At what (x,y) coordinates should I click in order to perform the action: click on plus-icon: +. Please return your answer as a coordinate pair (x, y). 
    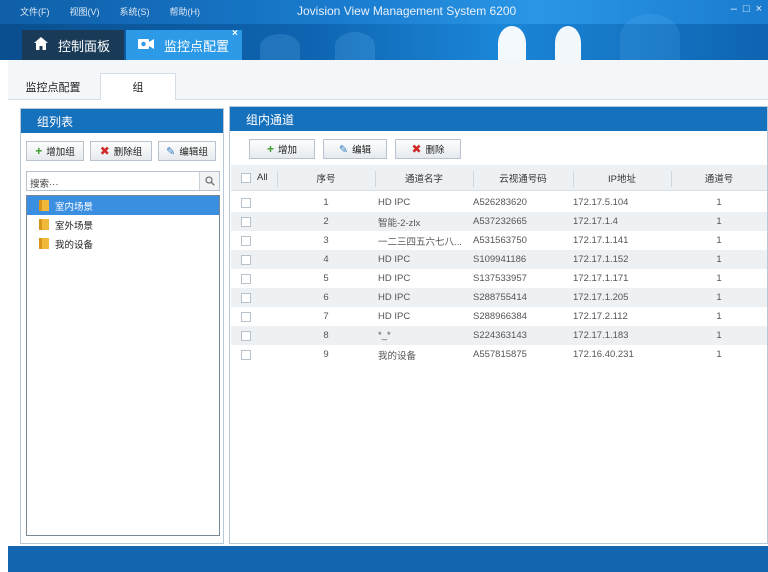
    Looking at the image, I should click on (39, 151).